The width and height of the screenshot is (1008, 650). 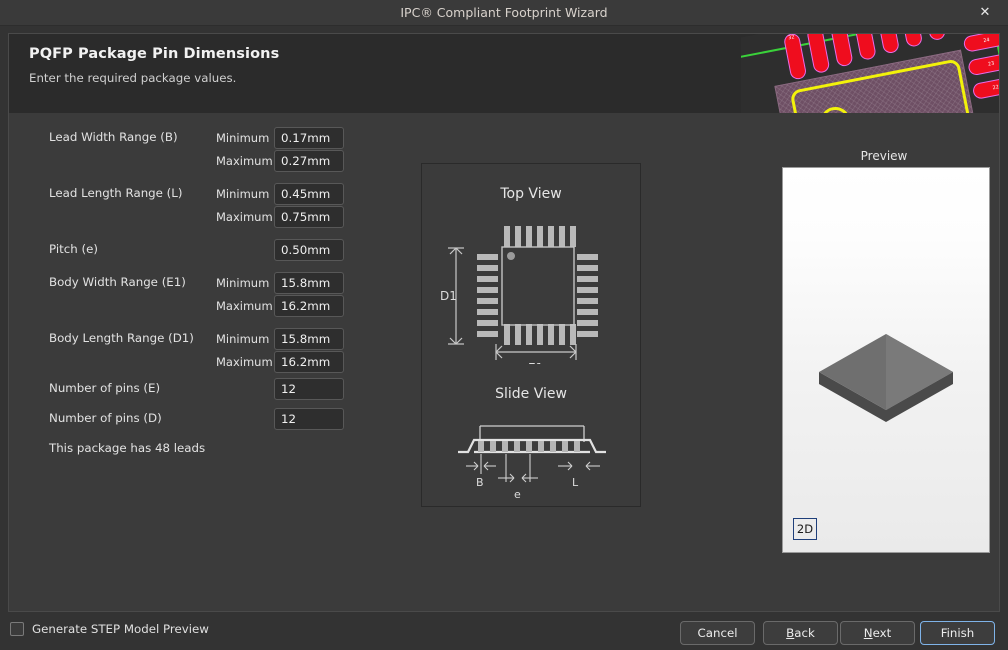 I want to click on row-label: Body Width Range (E1), so click(x=117, y=282).